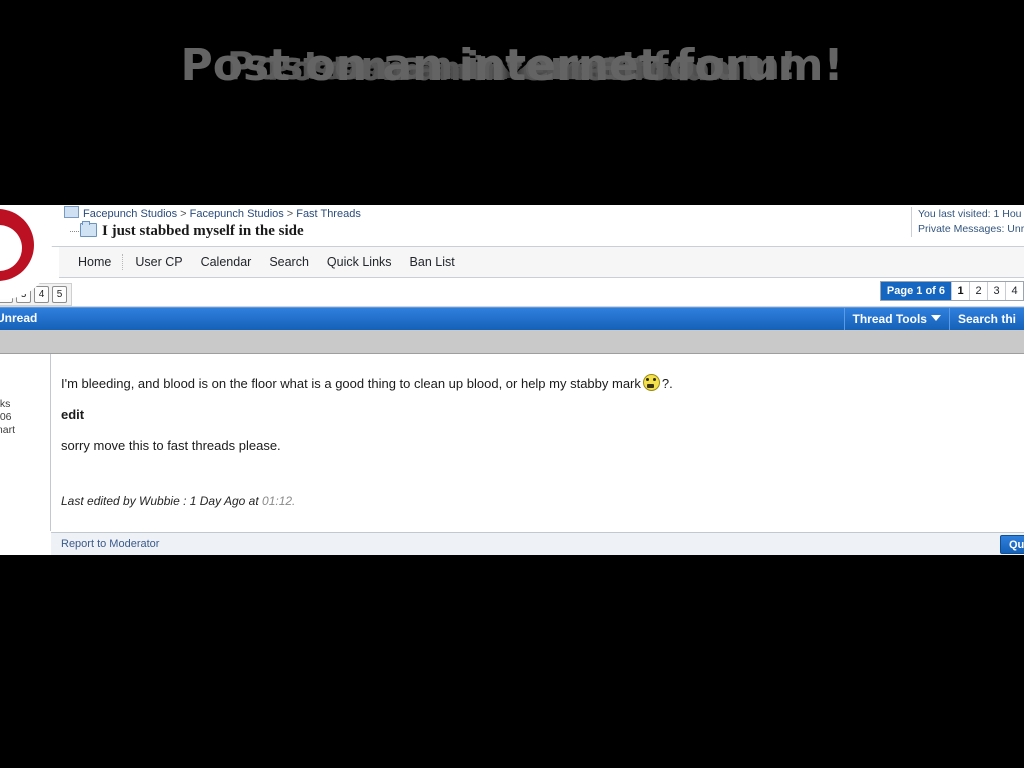 Image resolution: width=1024 pixels, height=768 pixels. I want to click on post-user-sidebar: nks 006 mart, so click(25, 442).